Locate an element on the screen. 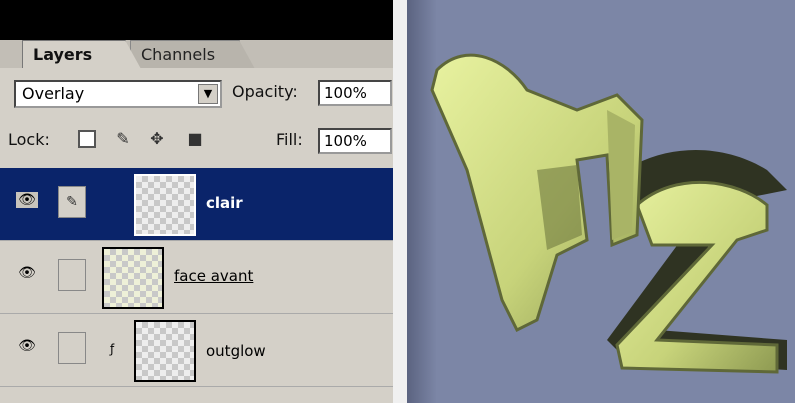 This screenshot has height=403, width=795. panel-titlebar is located at coordinates (196, 20).